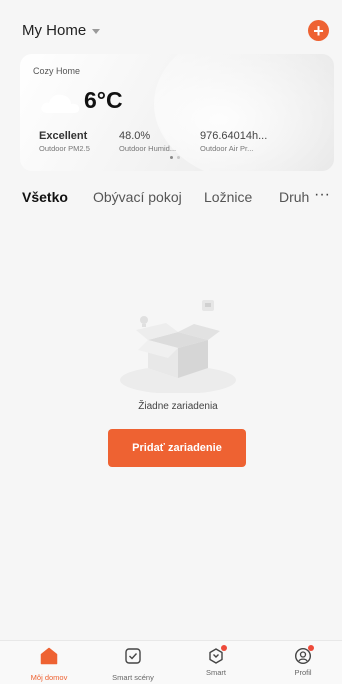  Describe the element at coordinates (96, 31) in the screenshot. I see `chevron-down-icon` at that location.